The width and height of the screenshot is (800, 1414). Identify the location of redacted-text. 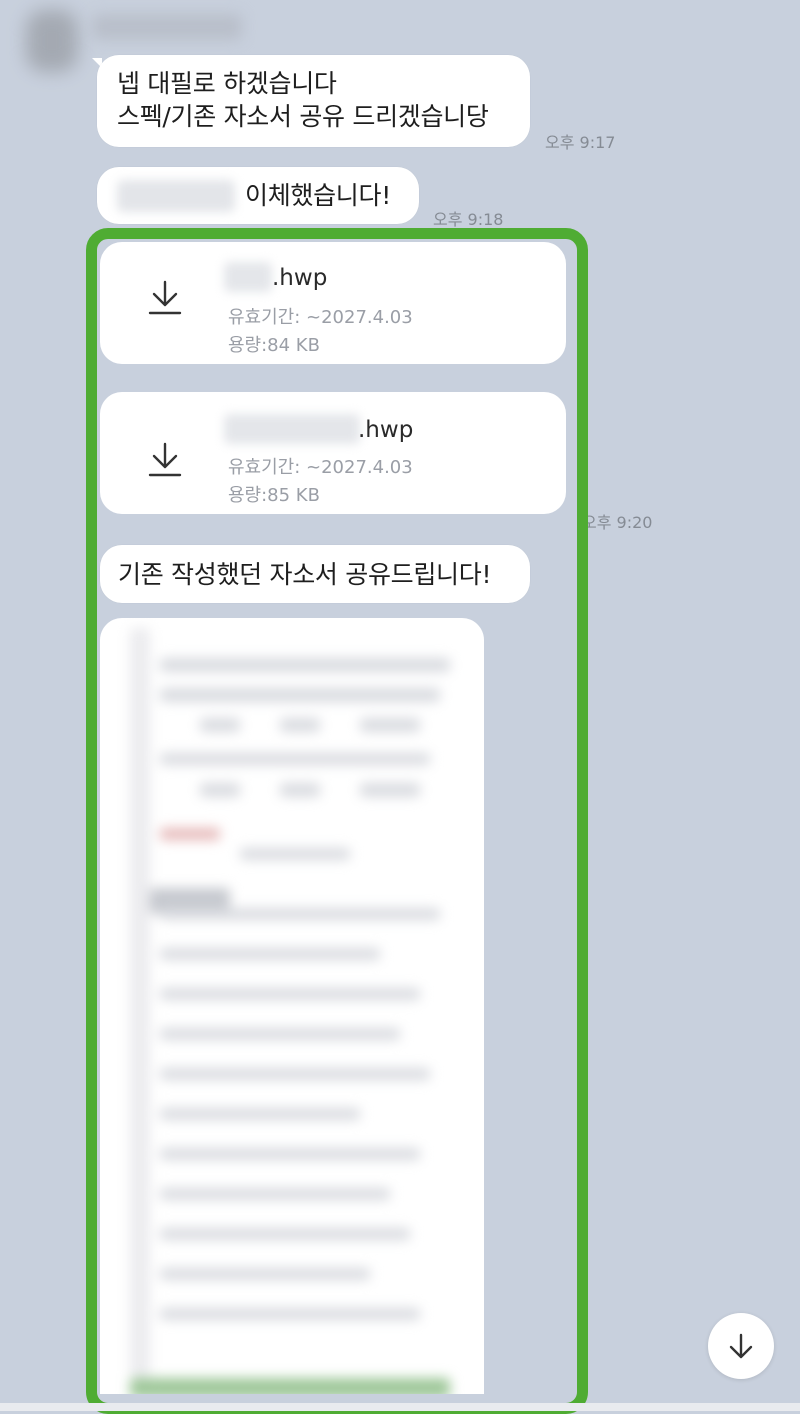
(176, 196).